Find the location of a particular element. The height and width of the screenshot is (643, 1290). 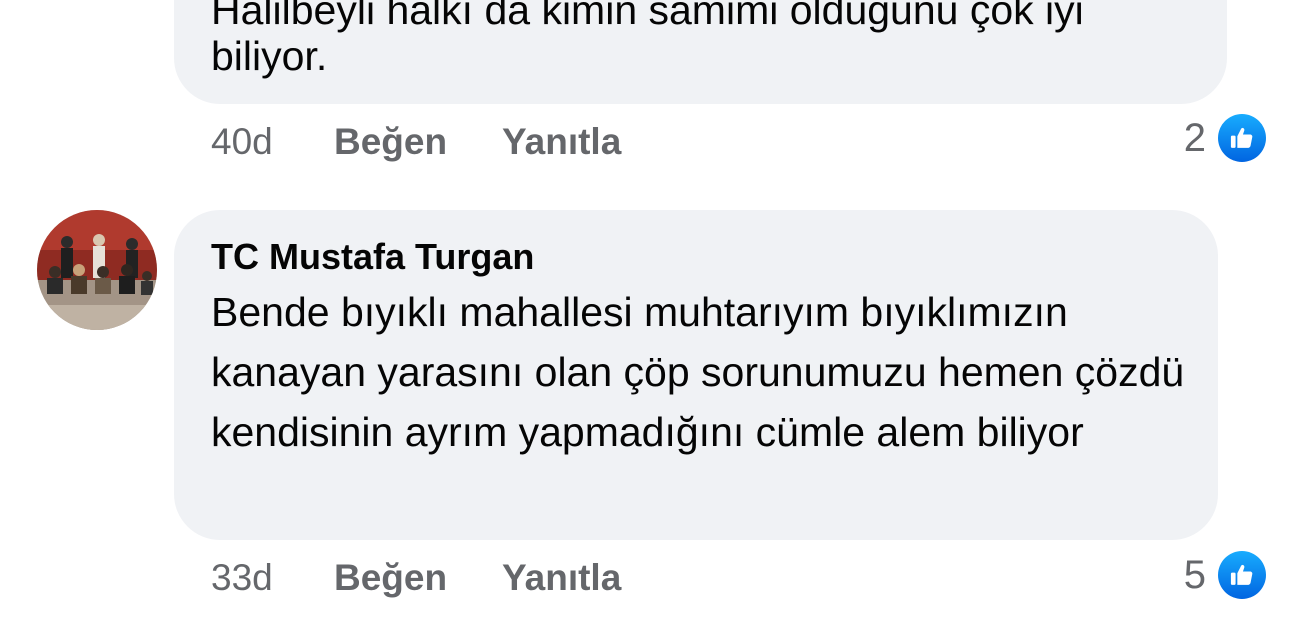

comment-actions: 40d Beğen Yanıtla is located at coordinates (416, 142).